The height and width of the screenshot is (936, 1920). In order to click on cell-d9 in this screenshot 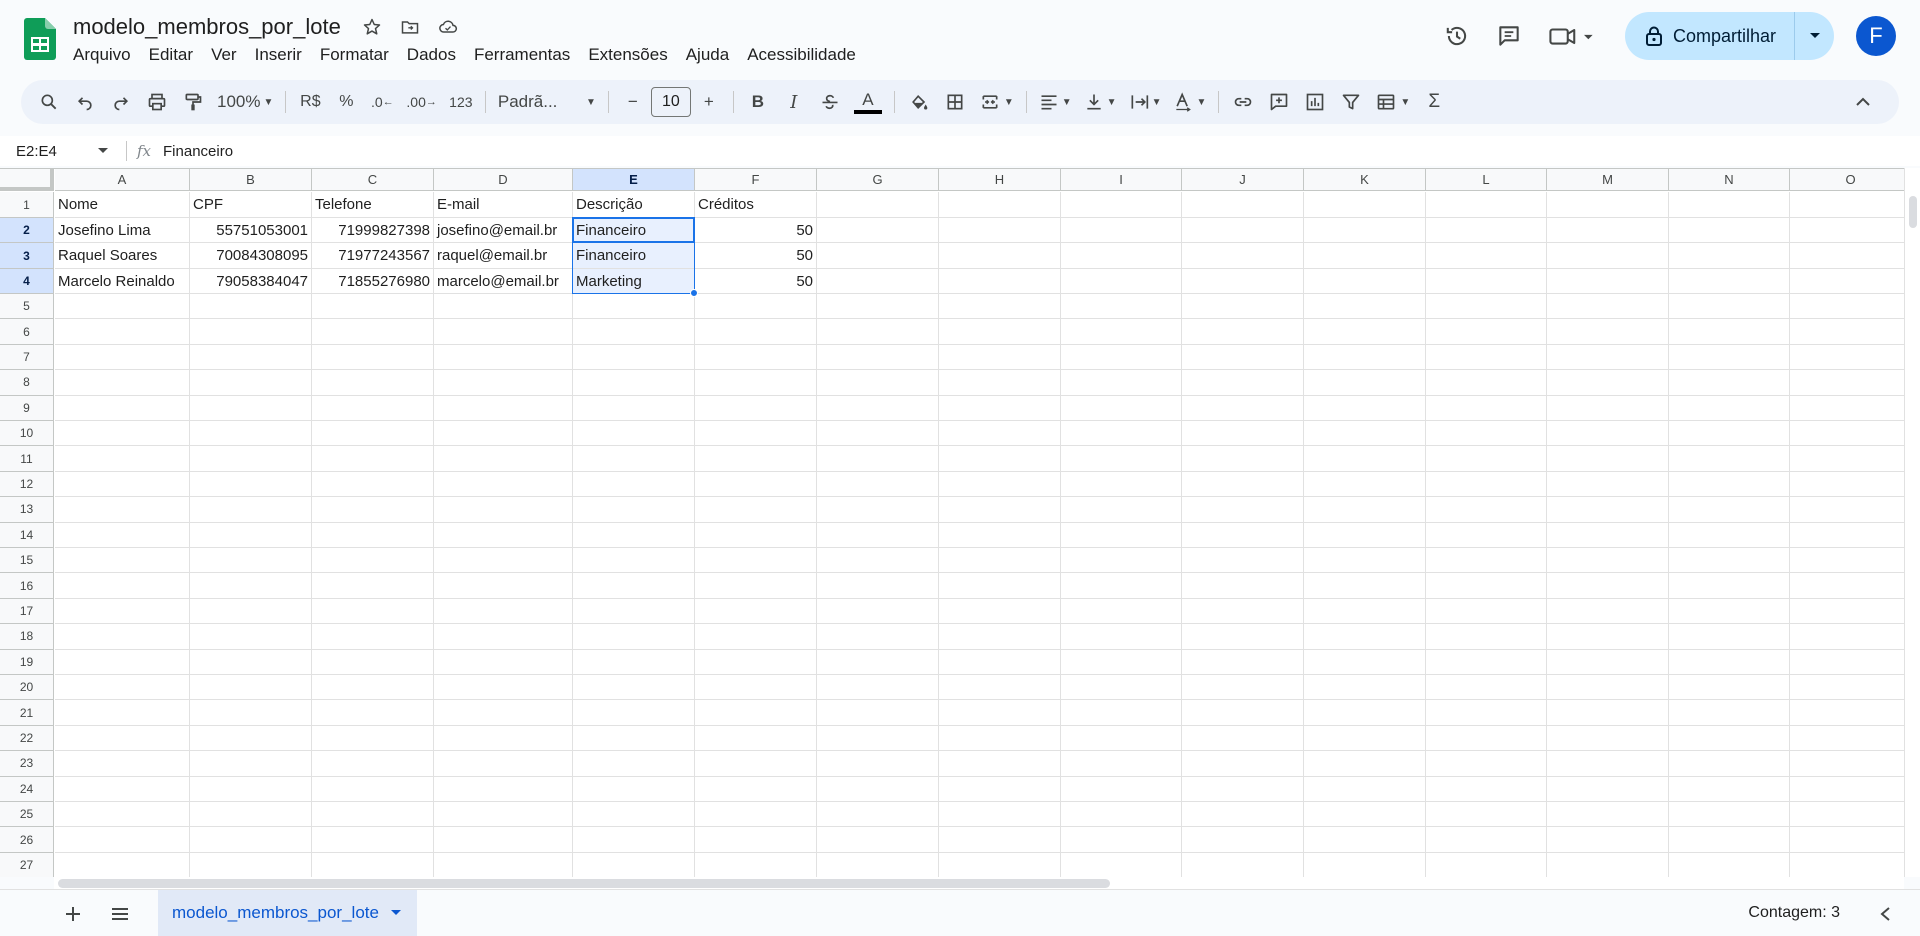, I will do `click(503, 408)`.